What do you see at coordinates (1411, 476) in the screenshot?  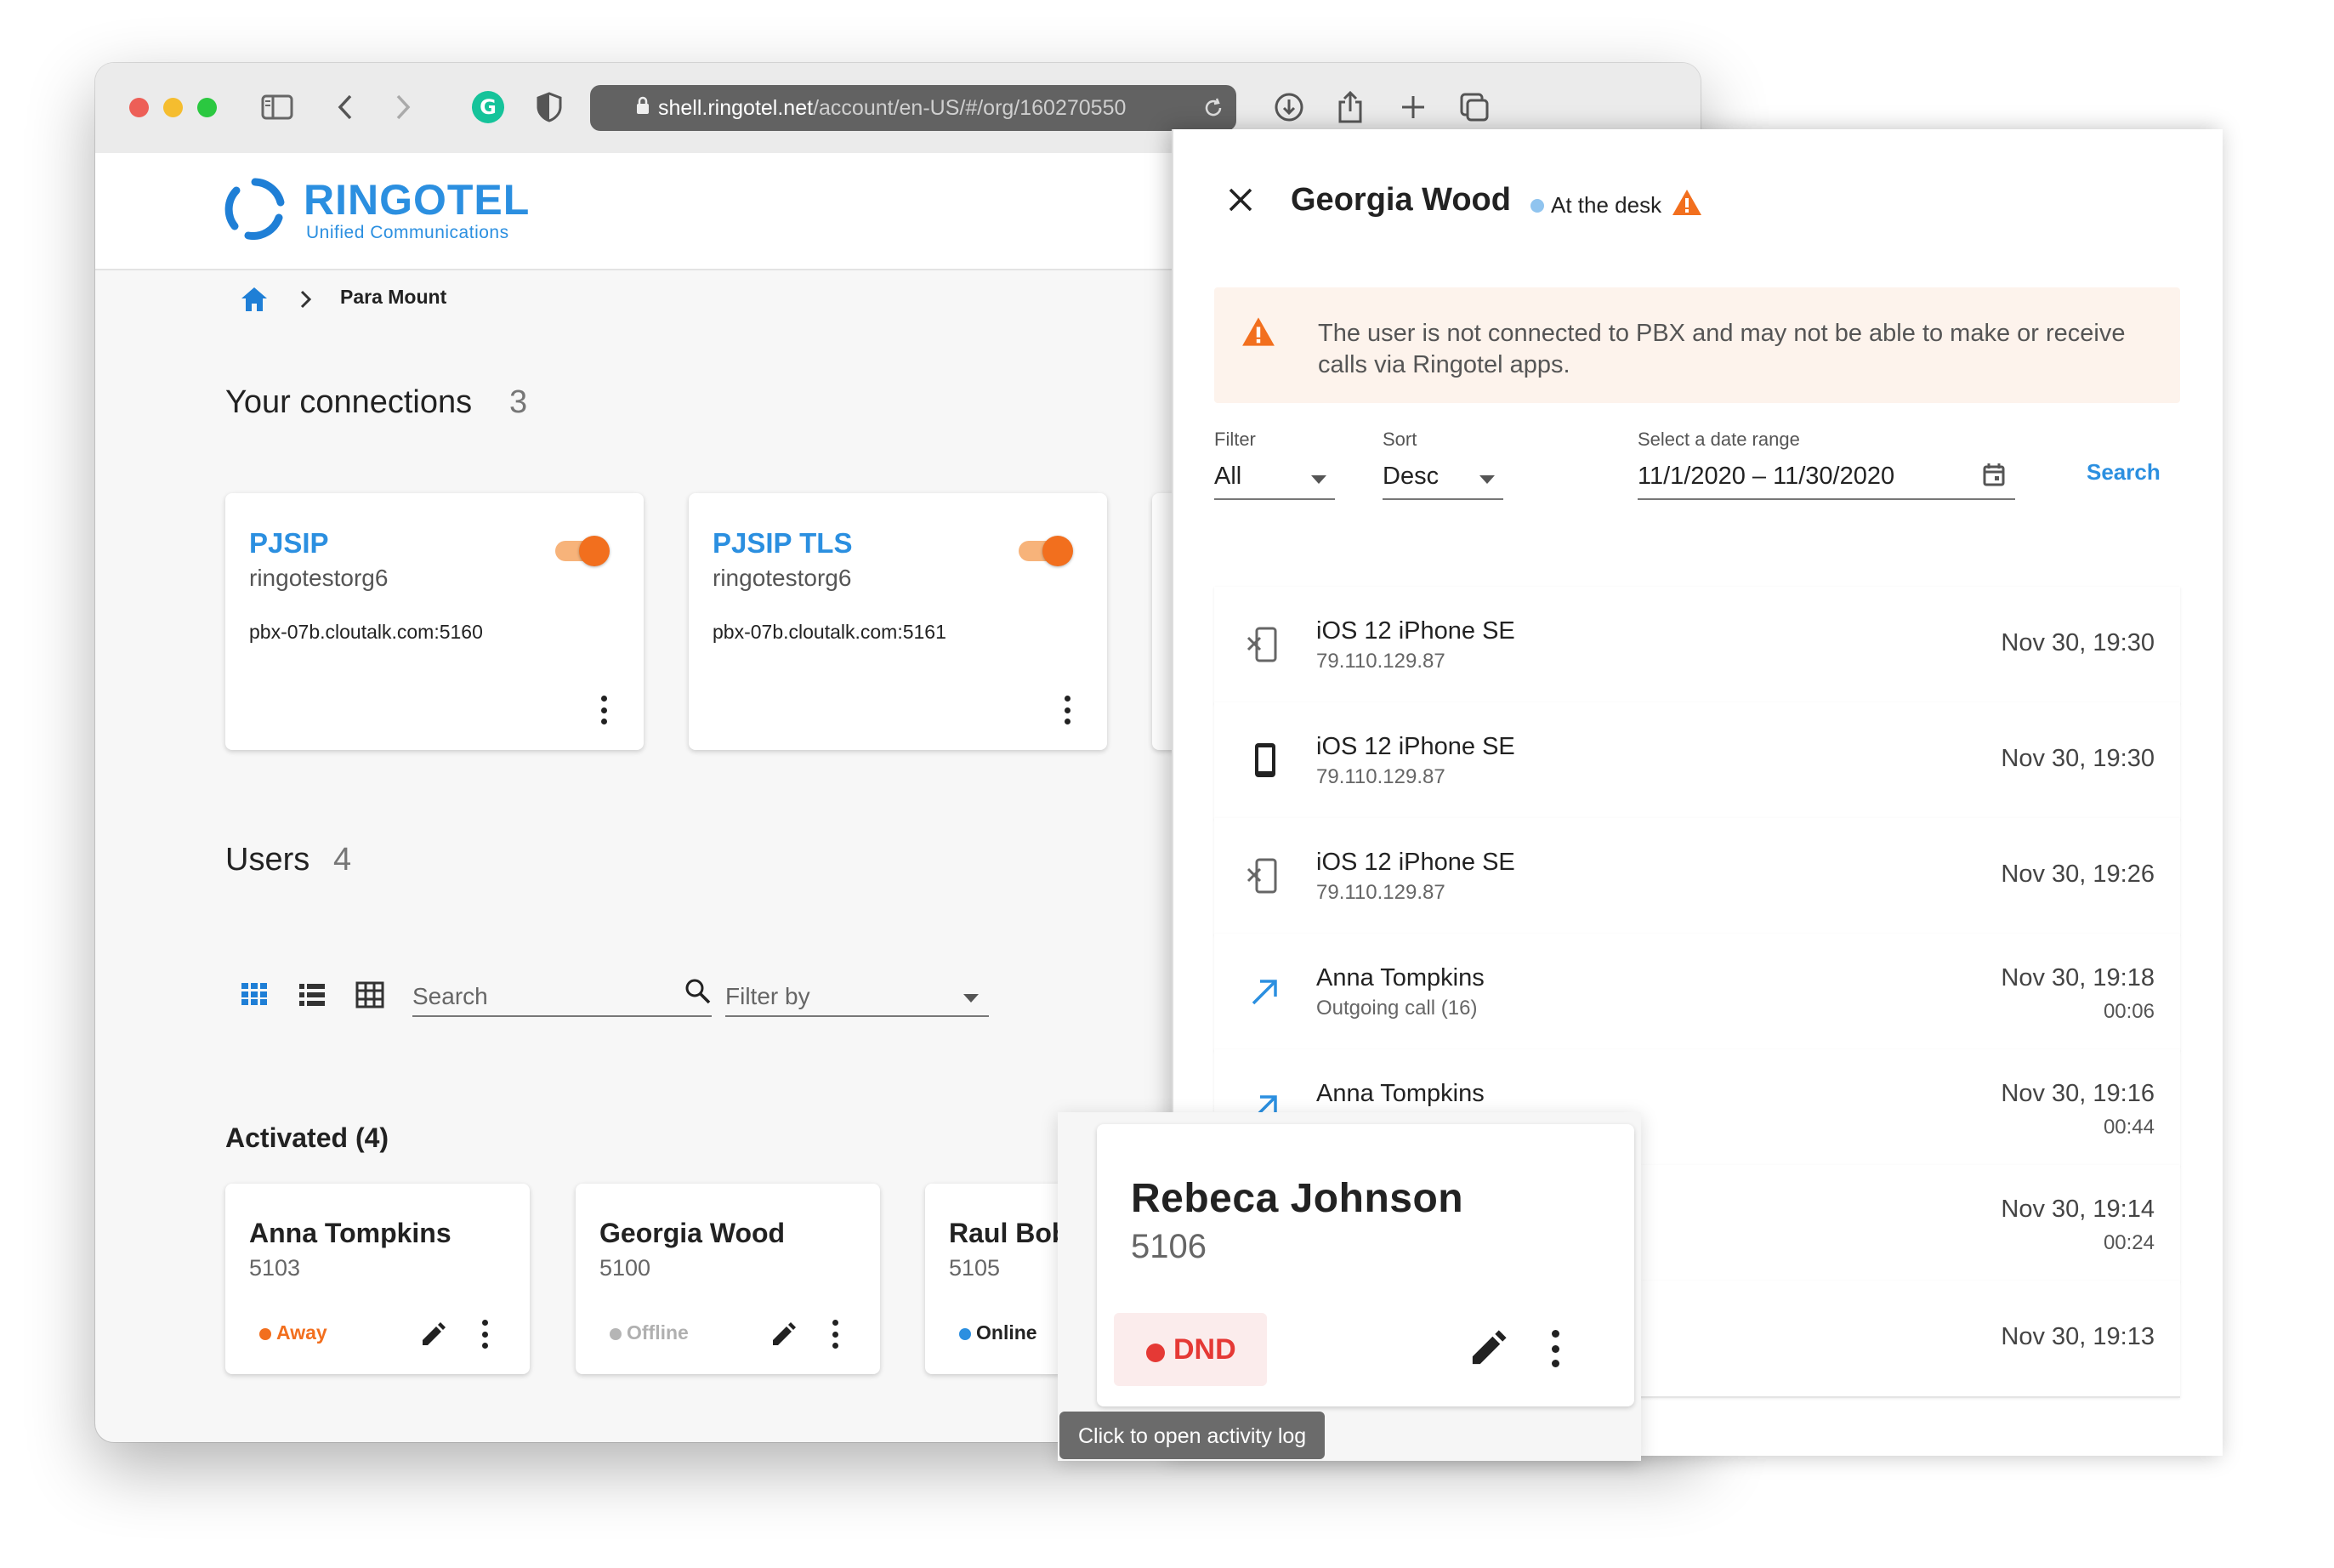 I see `sort-value: Desc` at bounding box center [1411, 476].